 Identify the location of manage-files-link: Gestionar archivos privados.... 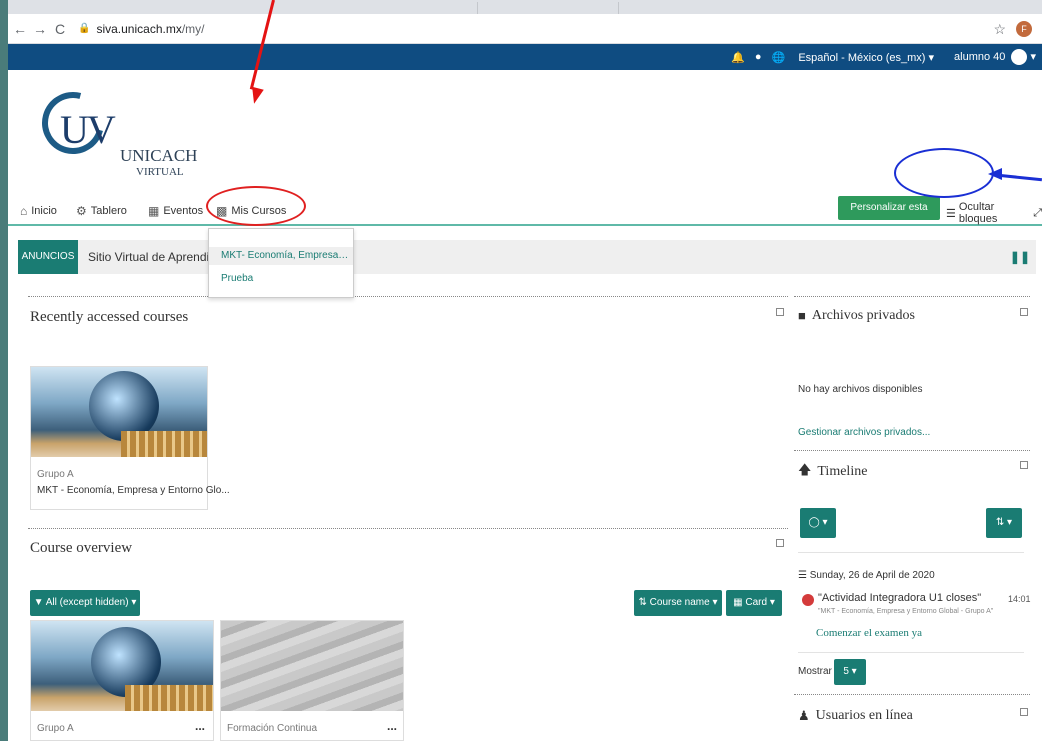
(864, 432).